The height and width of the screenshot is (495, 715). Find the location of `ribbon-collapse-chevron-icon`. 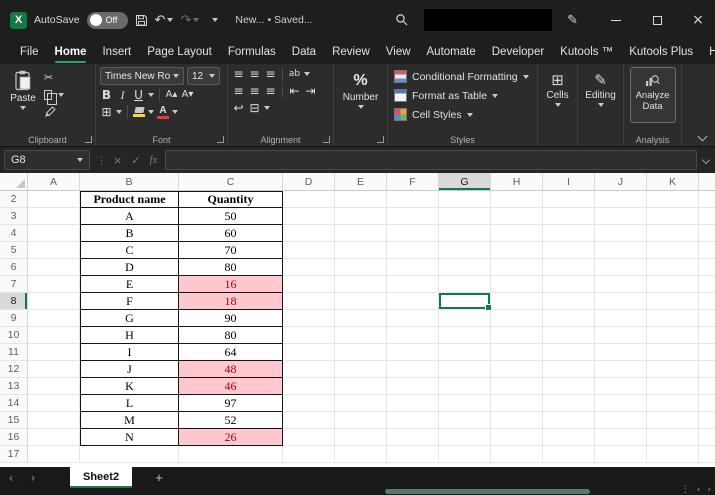

ribbon-collapse-chevron-icon is located at coordinates (702, 136).